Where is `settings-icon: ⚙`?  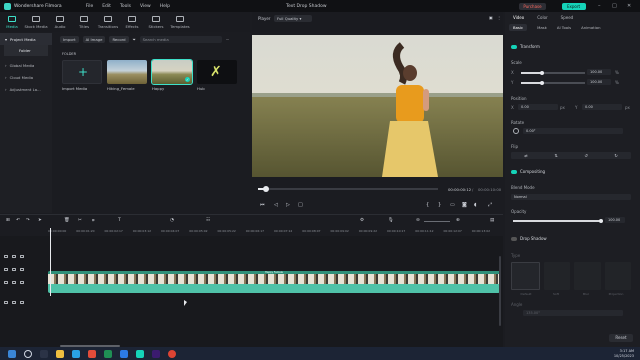 settings-icon: ⚙ is located at coordinates (362, 220).